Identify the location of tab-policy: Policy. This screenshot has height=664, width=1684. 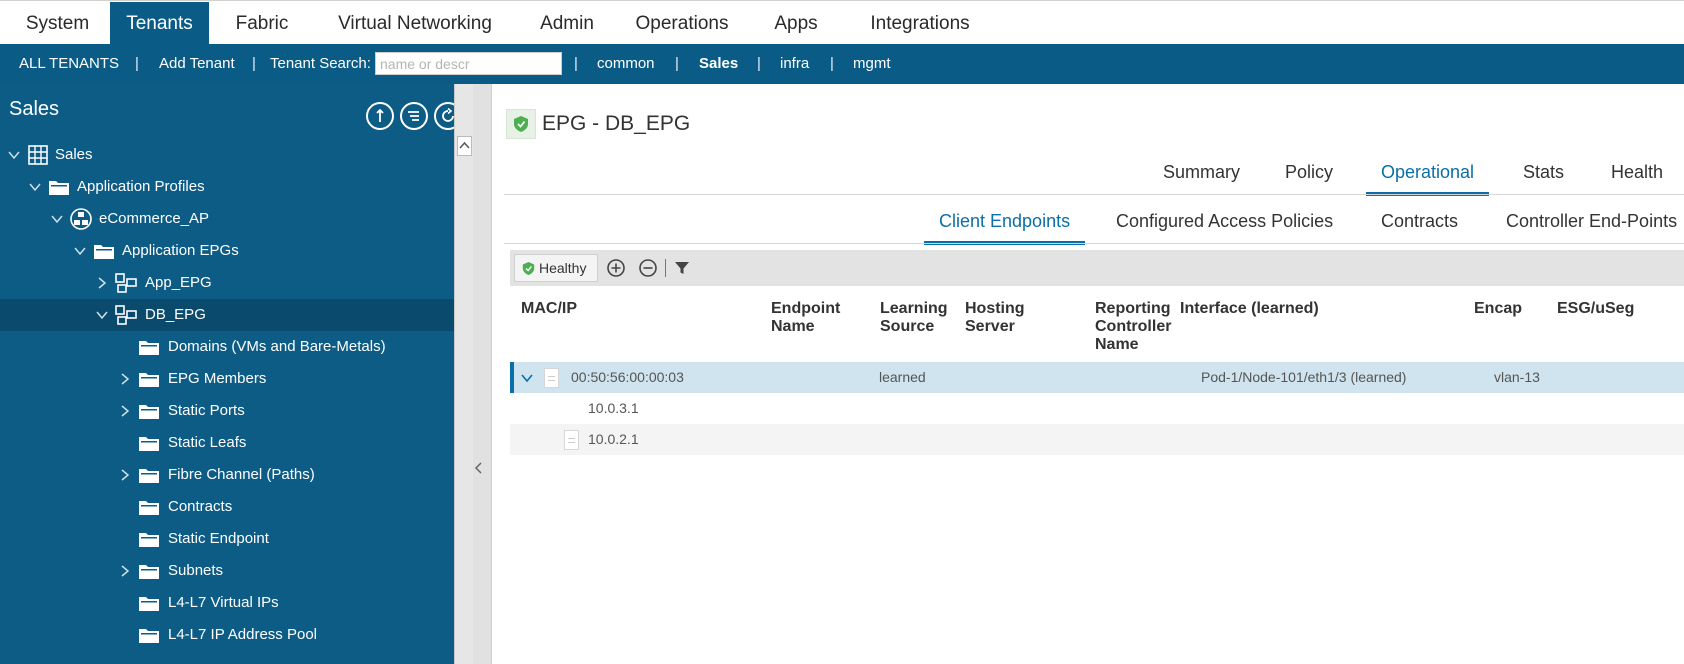
(1309, 178).